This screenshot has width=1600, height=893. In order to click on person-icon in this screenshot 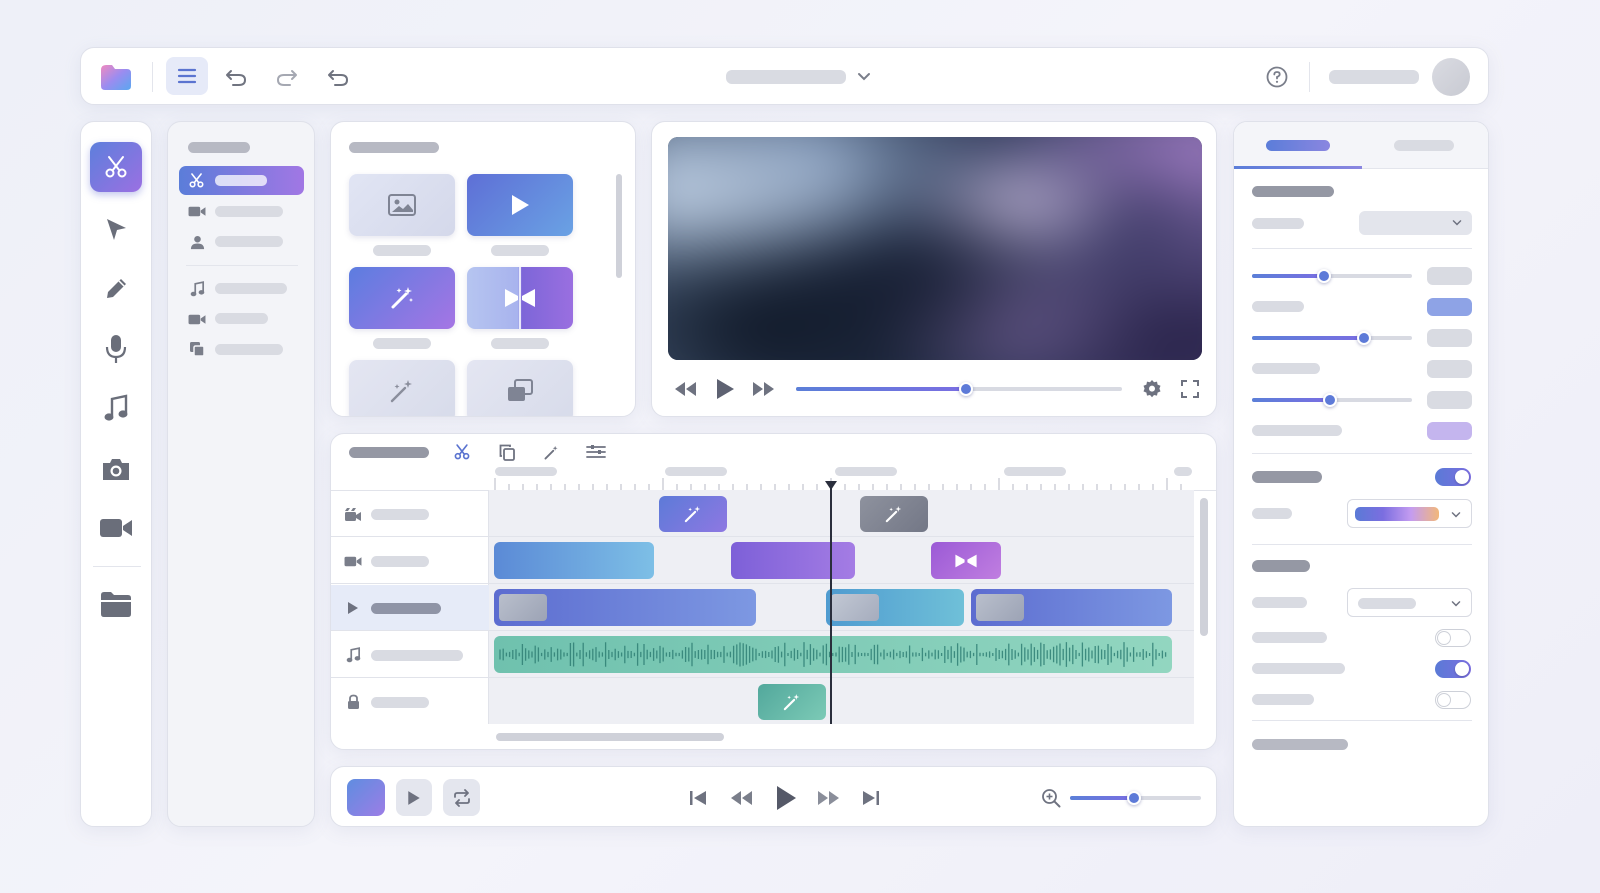, I will do `click(197, 242)`.